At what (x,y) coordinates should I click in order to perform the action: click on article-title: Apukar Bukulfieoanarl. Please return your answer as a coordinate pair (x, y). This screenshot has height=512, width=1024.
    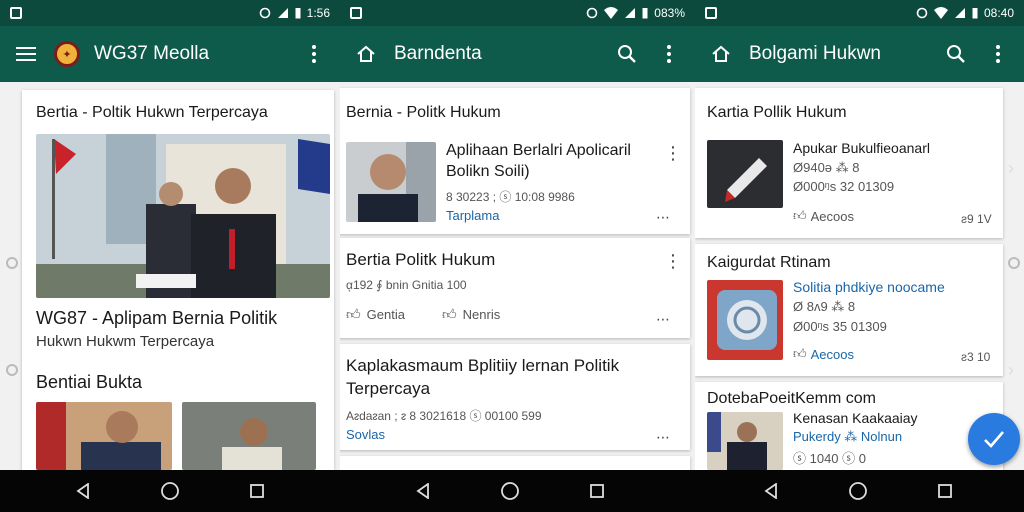
    Looking at the image, I should click on (861, 148).